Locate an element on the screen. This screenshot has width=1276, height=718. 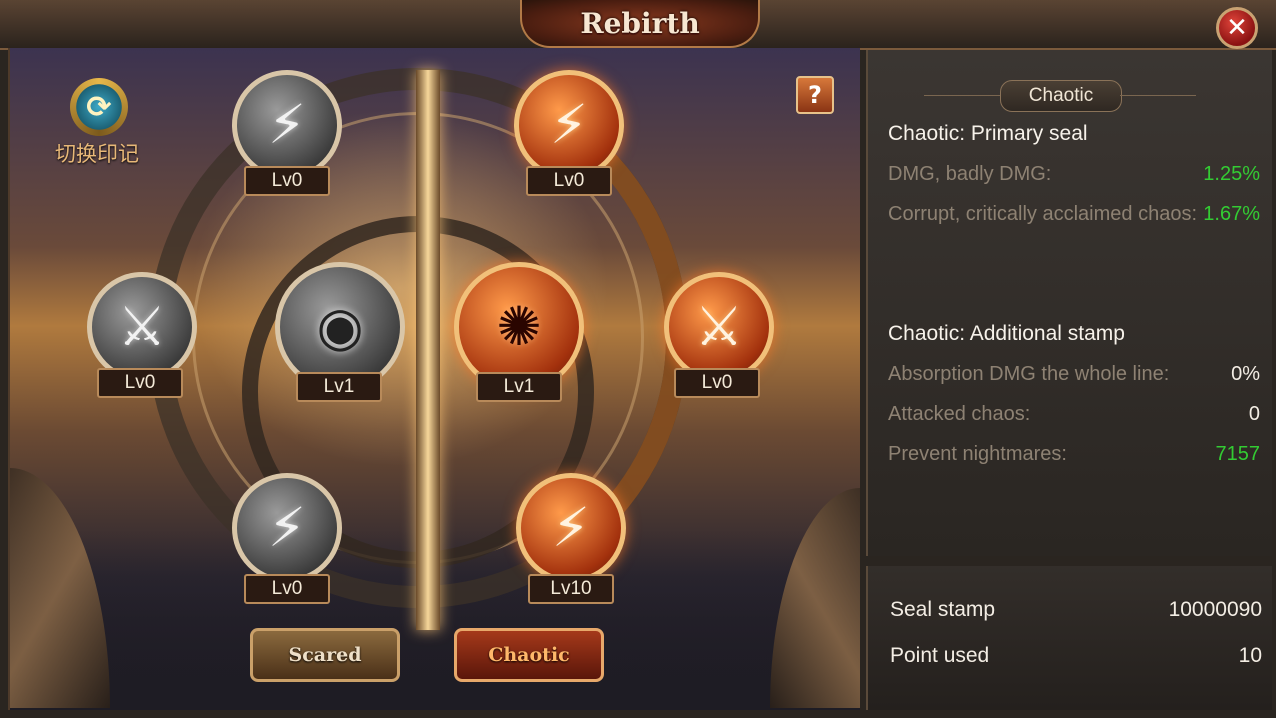
chaotic-right-node: ⚔ is located at coordinates (719, 327).